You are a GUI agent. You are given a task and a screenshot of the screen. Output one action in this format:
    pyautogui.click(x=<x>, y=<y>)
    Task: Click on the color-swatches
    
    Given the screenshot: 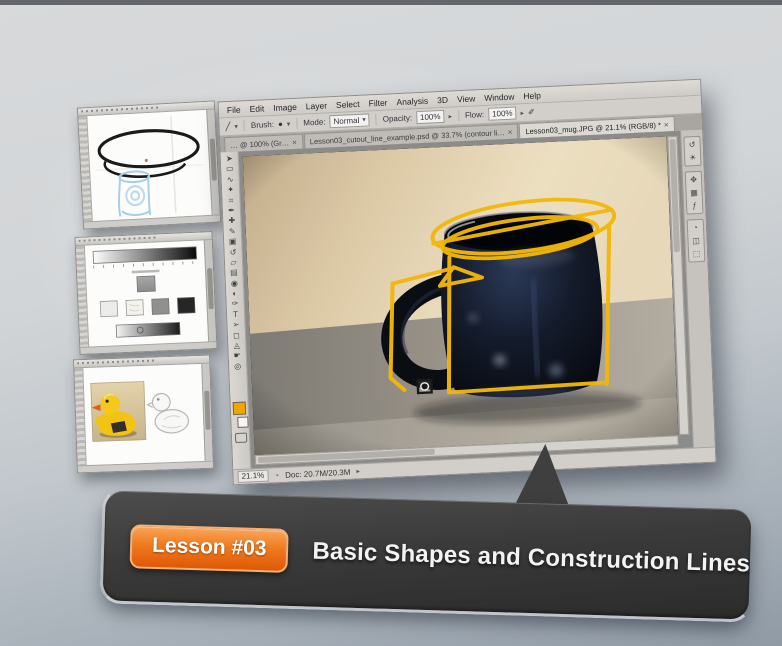 What is the action you would take?
    pyautogui.click(x=240, y=435)
    